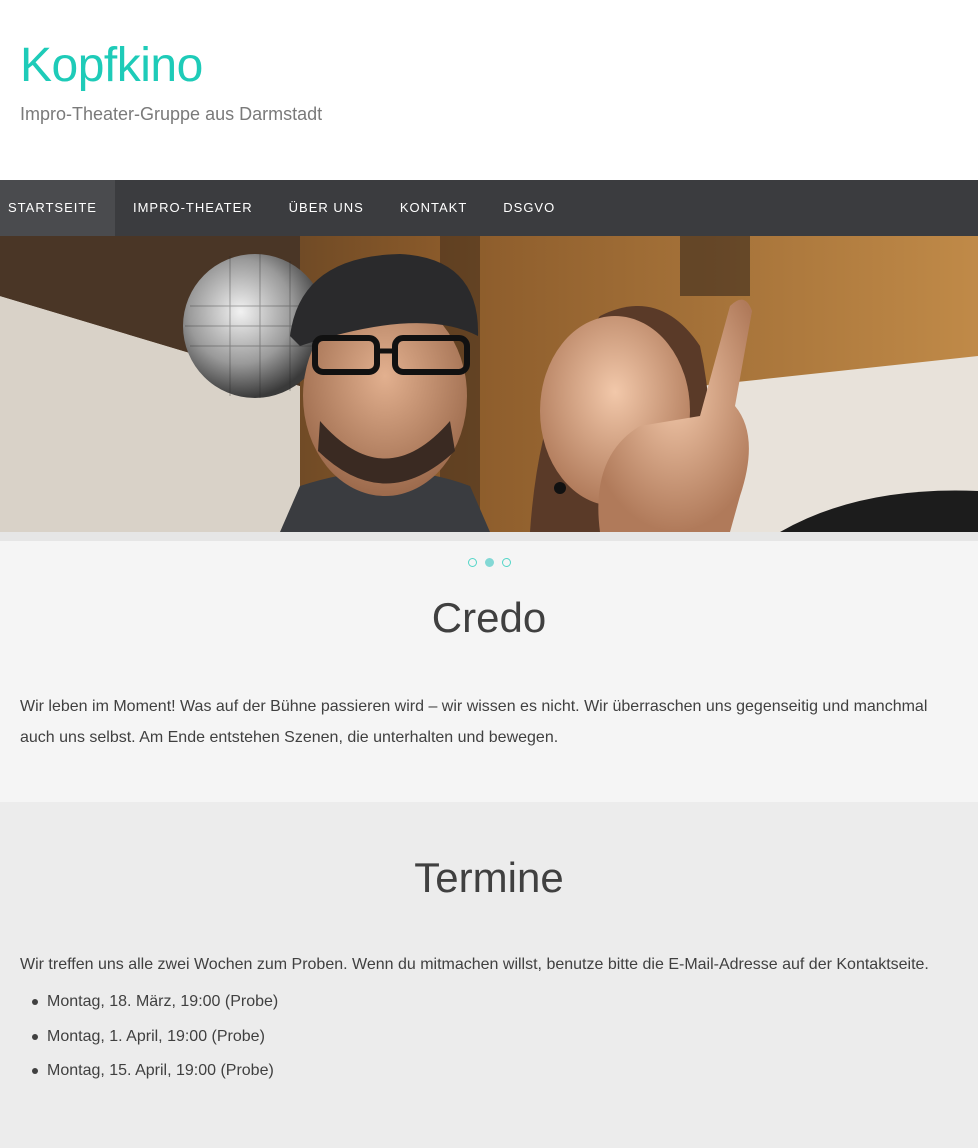  What do you see at coordinates (433, 208) in the screenshot?
I see `nav-item-kontakt: KONTAKT` at bounding box center [433, 208].